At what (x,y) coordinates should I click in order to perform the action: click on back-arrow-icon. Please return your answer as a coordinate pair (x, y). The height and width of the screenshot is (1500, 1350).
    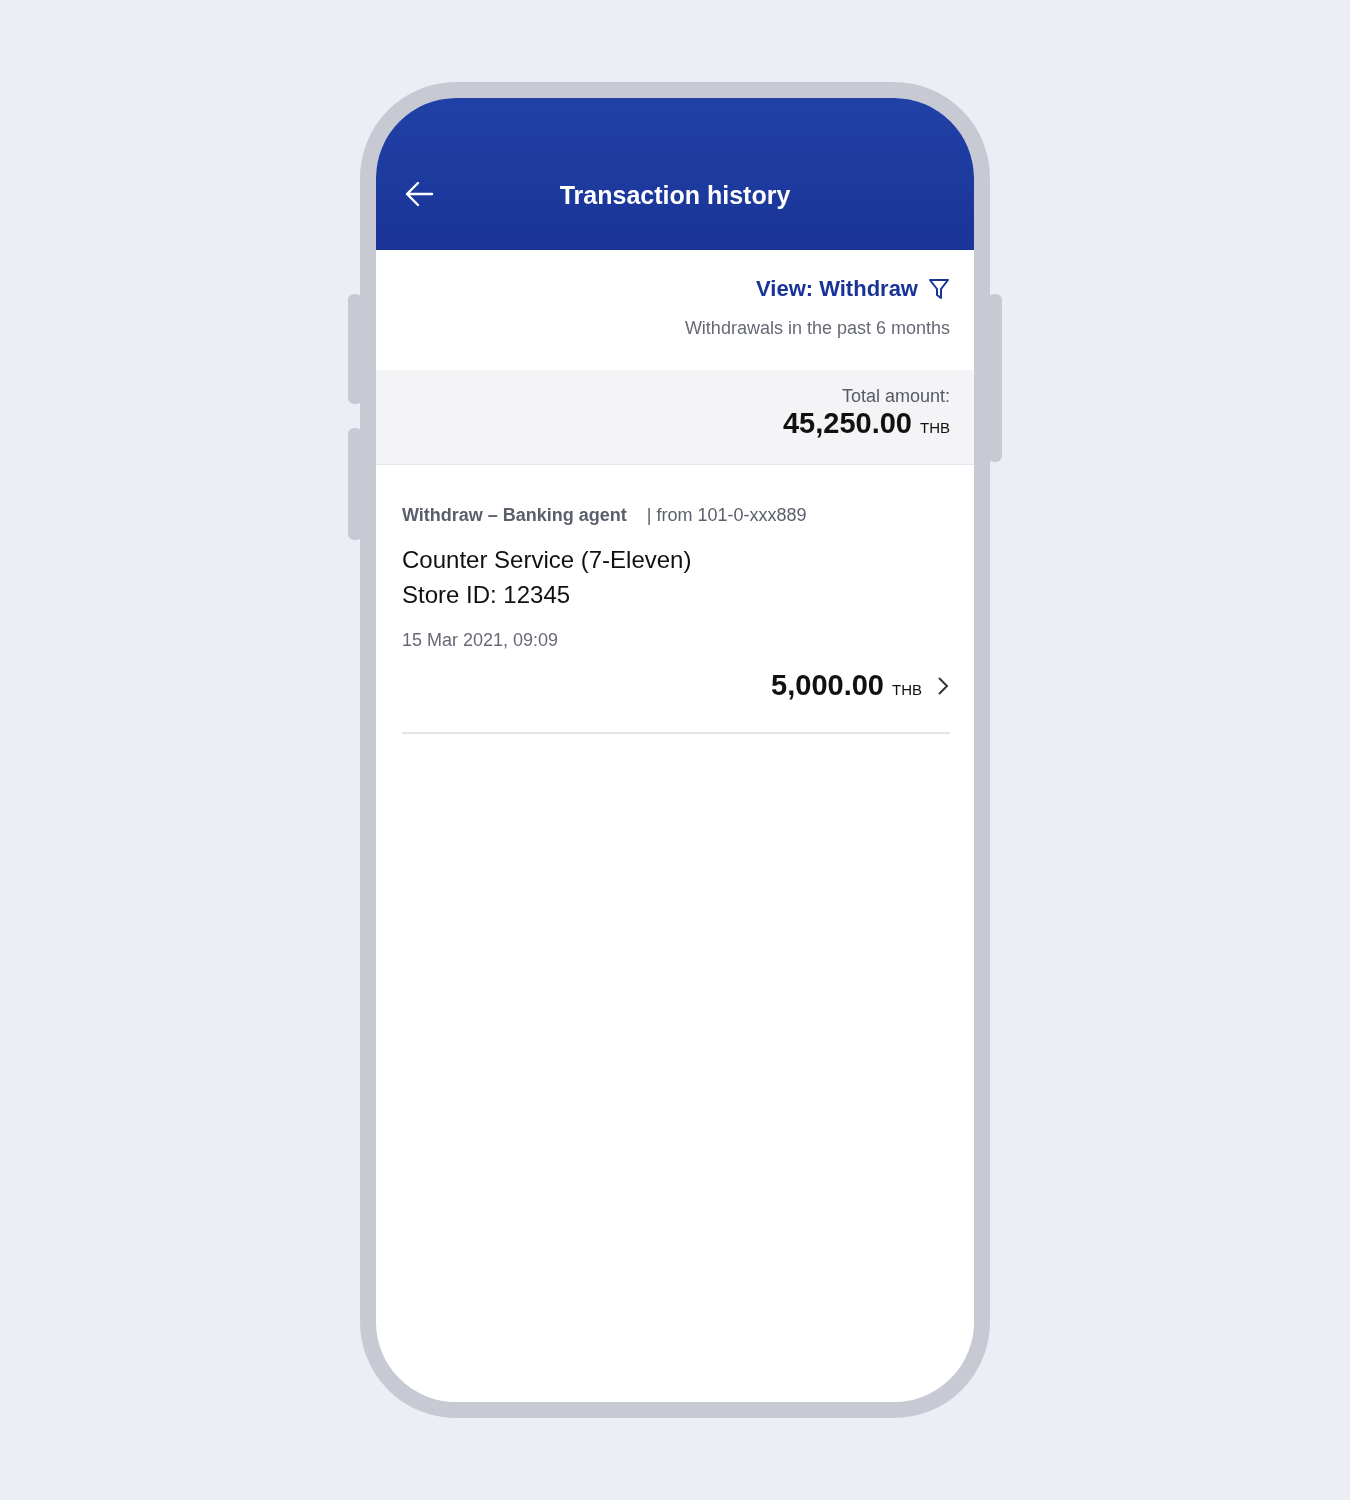
    Looking at the image, I should click on (419, 194).